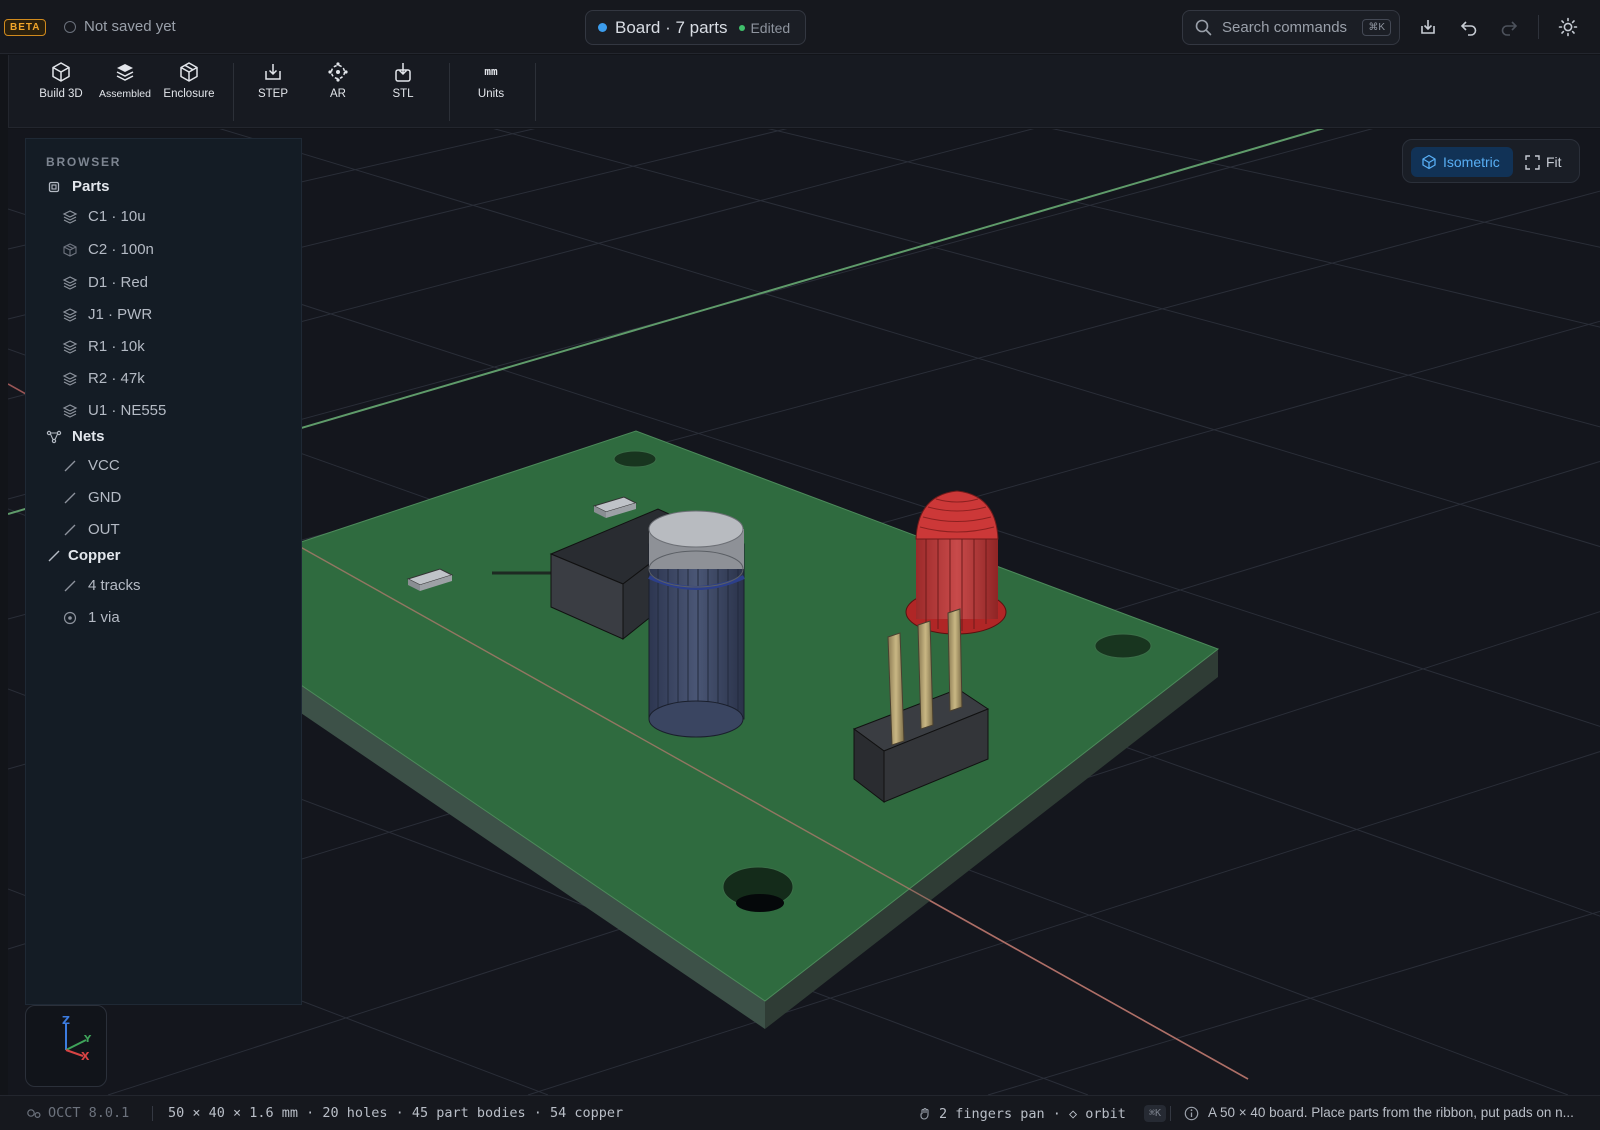  I want to click on document-state-label: Edited, so click(770, 27).